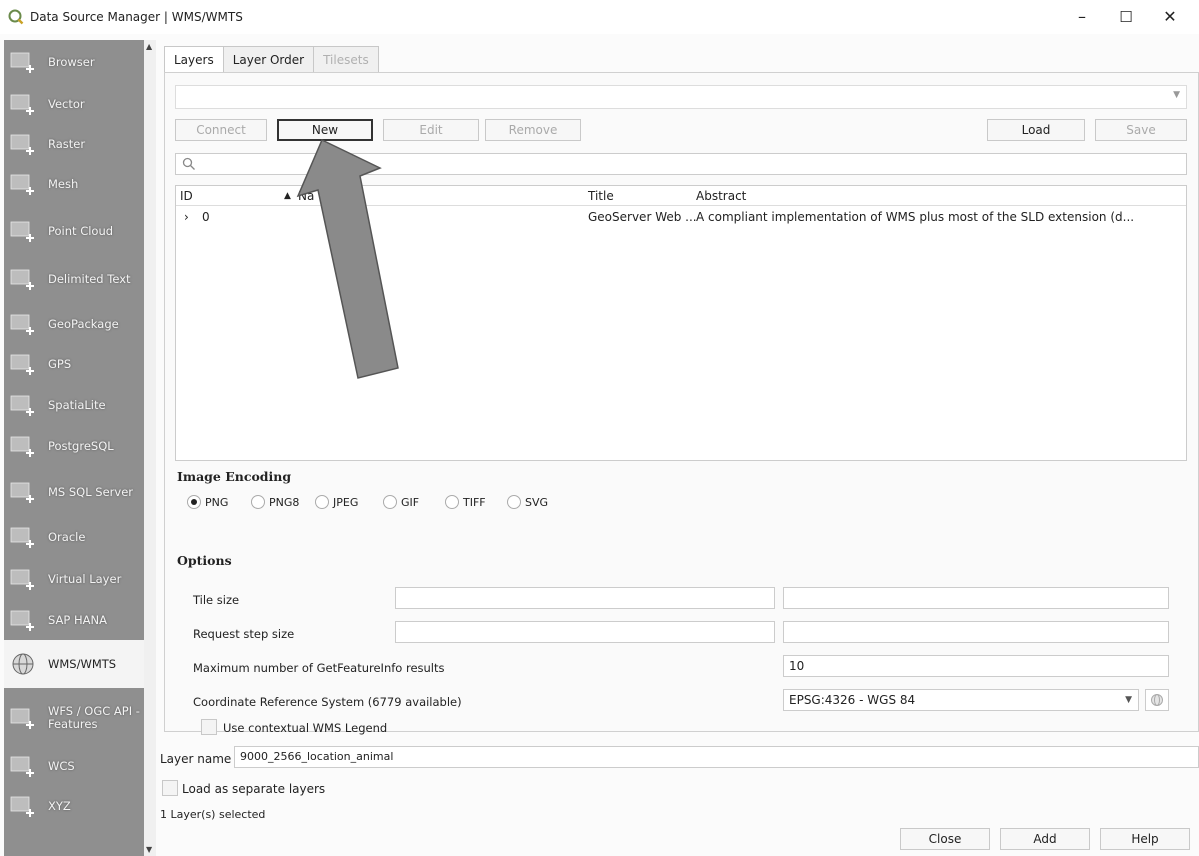 This screenshot has height=856, width=1199. Describe the element at coordinates (74, 620) in the screenshot. I see `sidebar-item-sap-hana: SAP HANA` at that location.